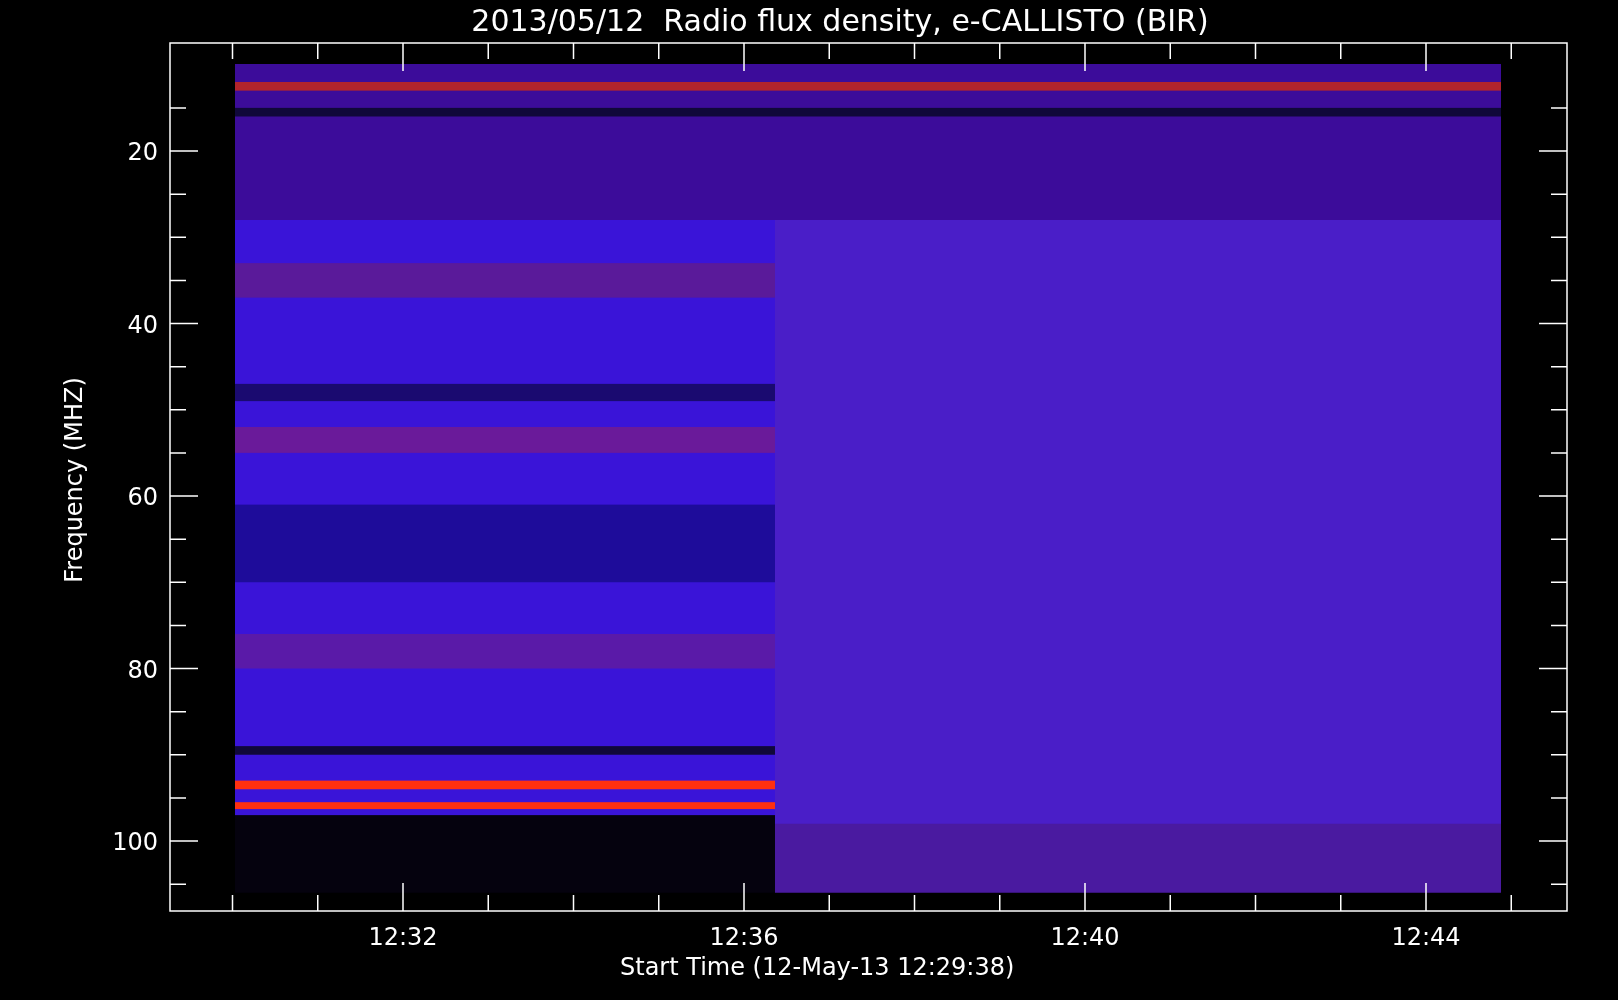 The width and height of the screenshot is (1618, 1000). What do you see at coordinates (403, 937) in the screenshot?
I see `x-tick-label: 12:32` at bounding box center [403, 937].